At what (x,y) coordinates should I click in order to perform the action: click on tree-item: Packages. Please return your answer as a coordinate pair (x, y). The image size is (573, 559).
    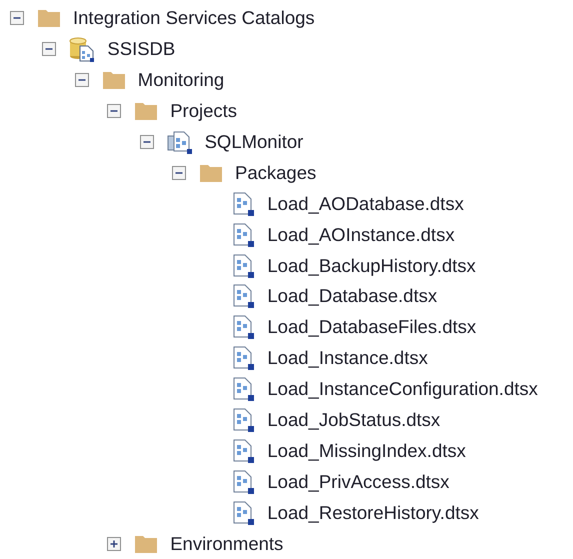
    Looking at the image, I should click on (275, 173).